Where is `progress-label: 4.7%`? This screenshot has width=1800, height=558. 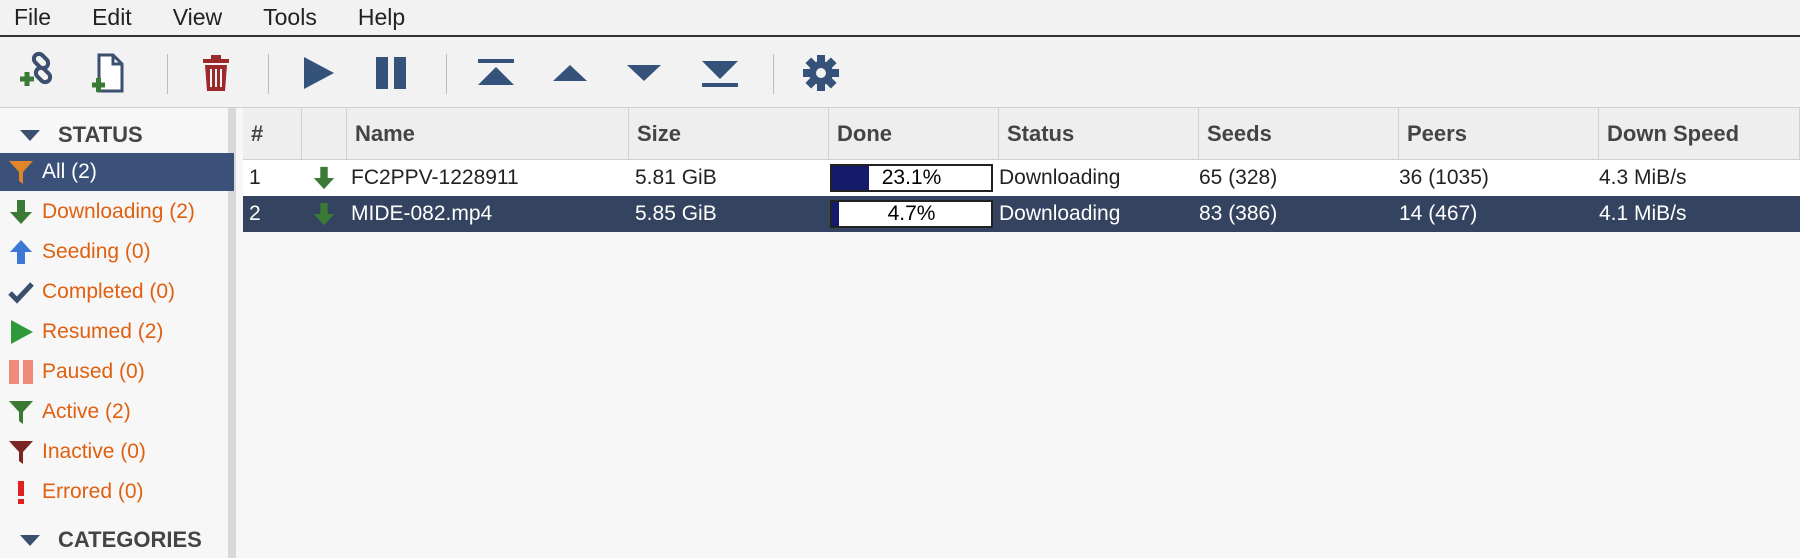
progress-label: 4.7% is located at coordinates (911, 213).